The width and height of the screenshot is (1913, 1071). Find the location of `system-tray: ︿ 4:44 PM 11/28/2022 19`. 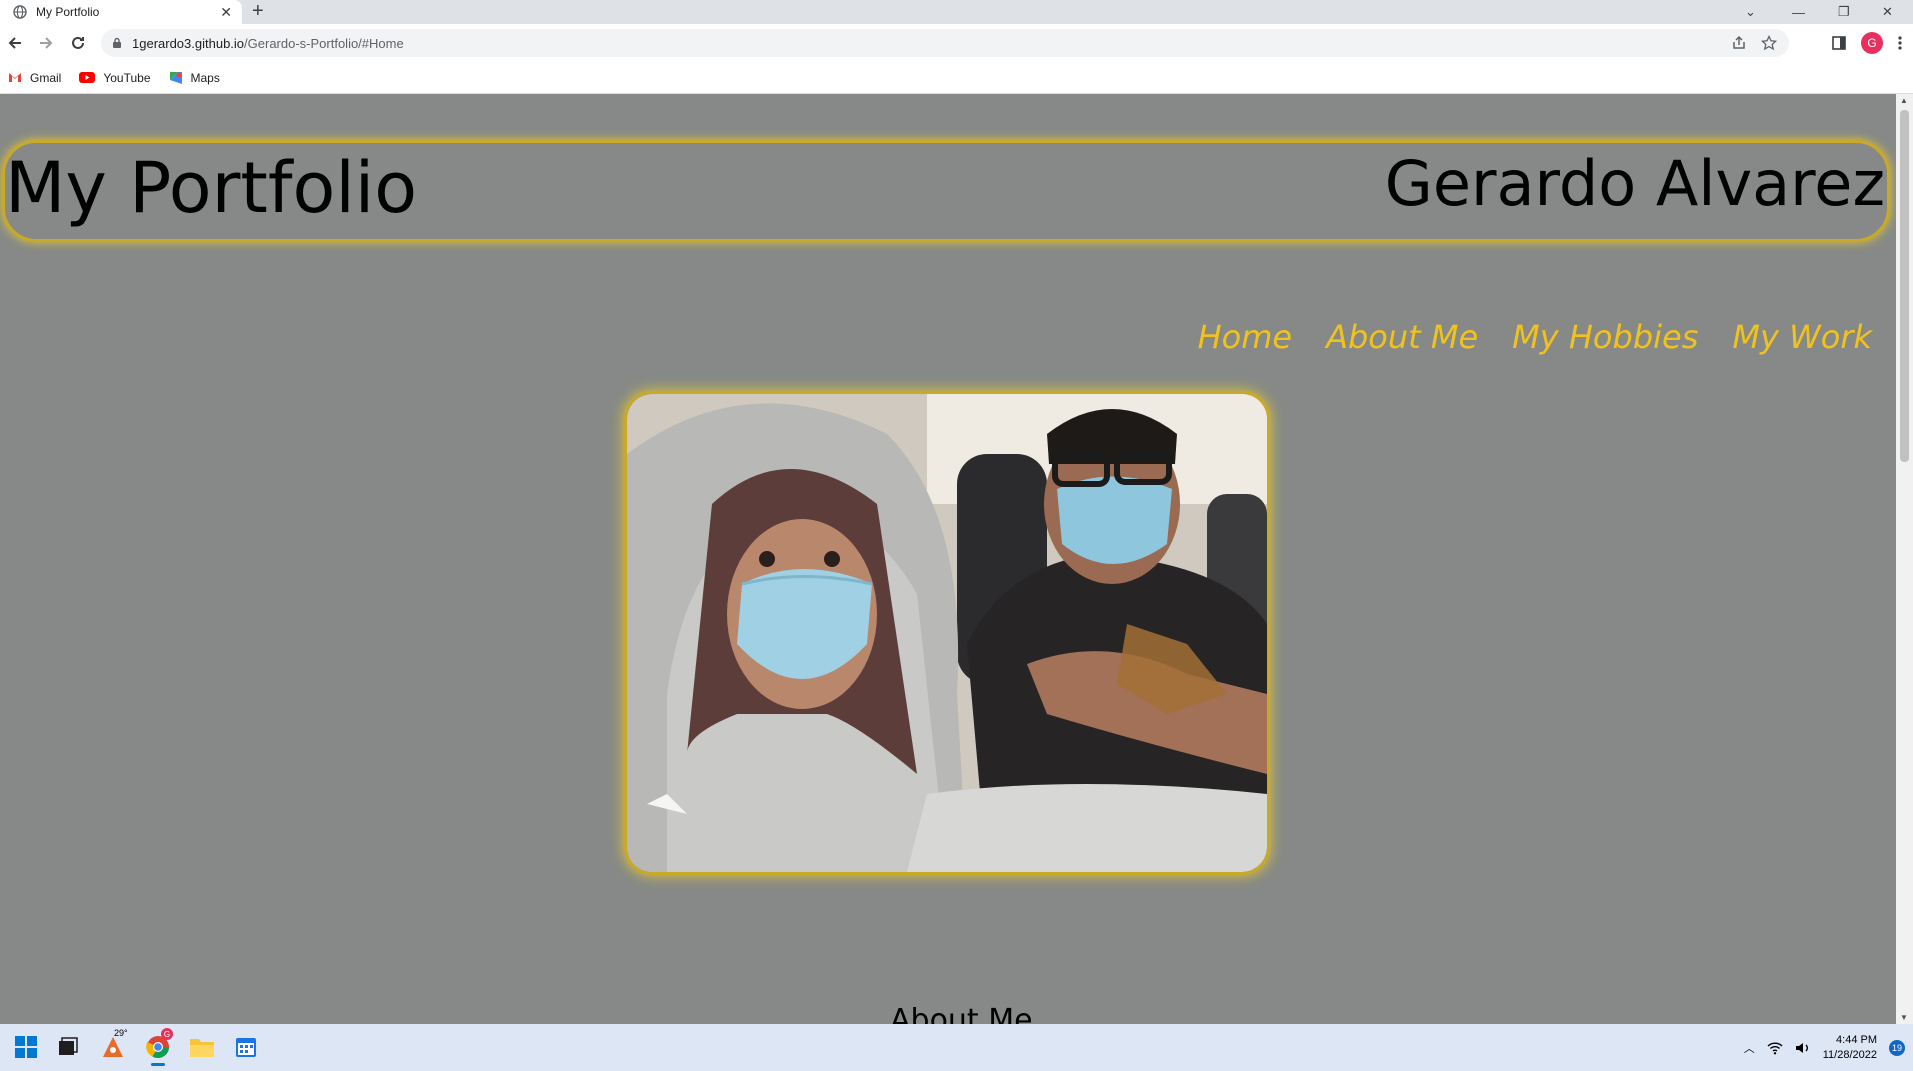

system-tray: ︿ 4:44 PM 11/28/2022 19 is located at coordinates (1824, 1047).